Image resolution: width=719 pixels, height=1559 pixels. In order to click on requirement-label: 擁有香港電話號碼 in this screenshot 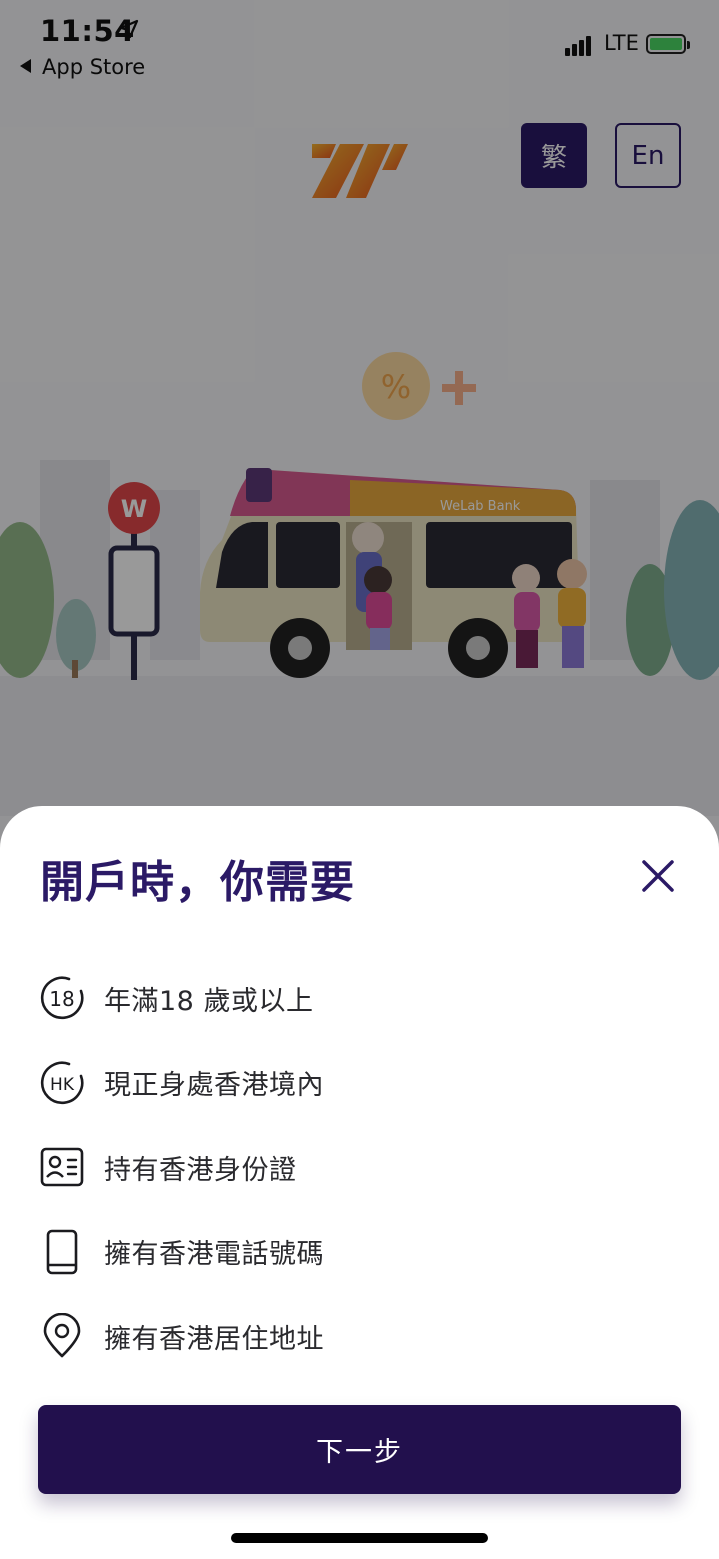, I will do `click(214, 1255)`.